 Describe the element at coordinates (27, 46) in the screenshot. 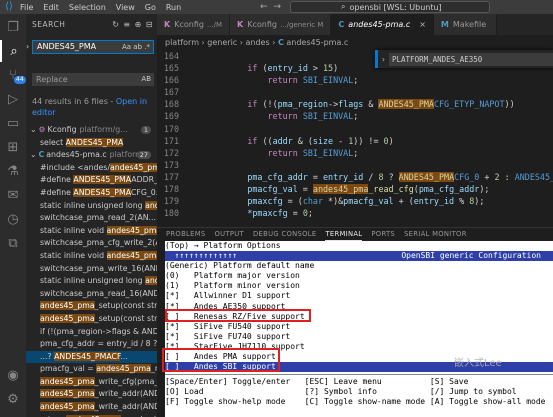

I see `toggle-replace-chevron-icon: ›` at that location.